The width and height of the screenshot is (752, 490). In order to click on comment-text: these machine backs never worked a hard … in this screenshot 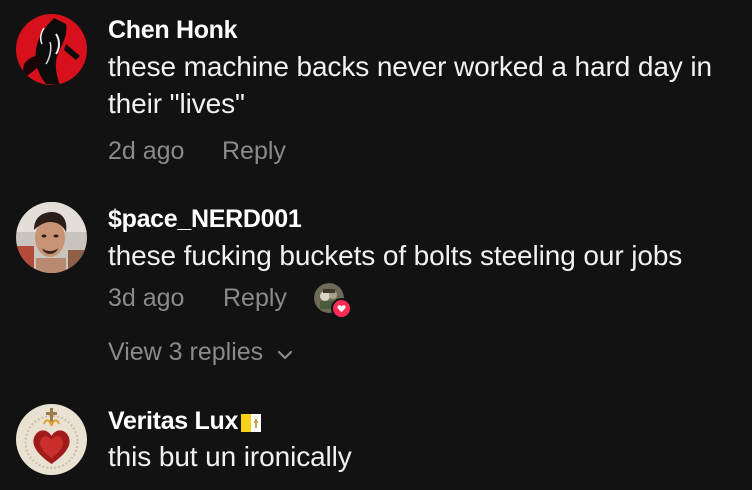, I will do `click(410, 85)`.